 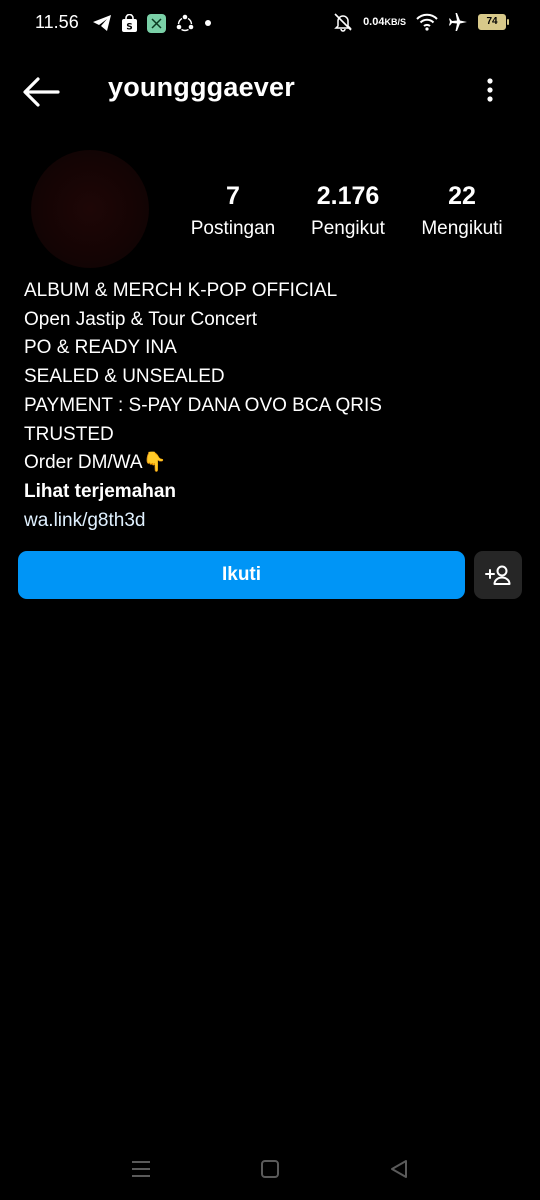 What do you see at coordinates (156, 23) in the screenshot?
I see `grab-icon` at bounding box center [156, 23].